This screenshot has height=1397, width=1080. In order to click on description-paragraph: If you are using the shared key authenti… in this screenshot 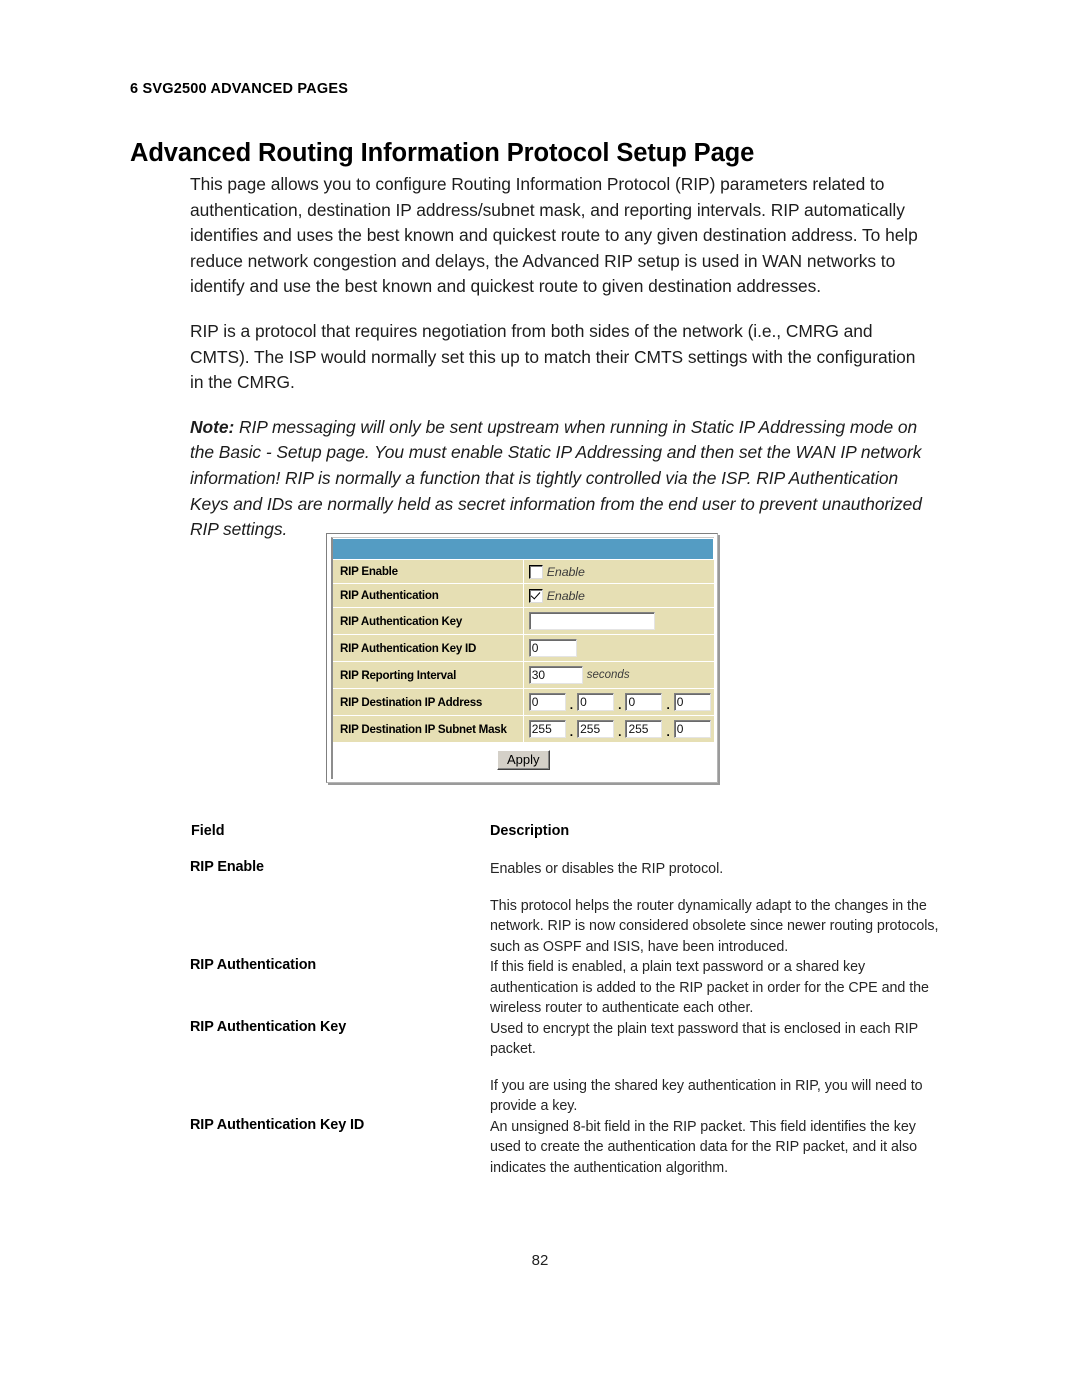, I will do `click(706, 1096)`.